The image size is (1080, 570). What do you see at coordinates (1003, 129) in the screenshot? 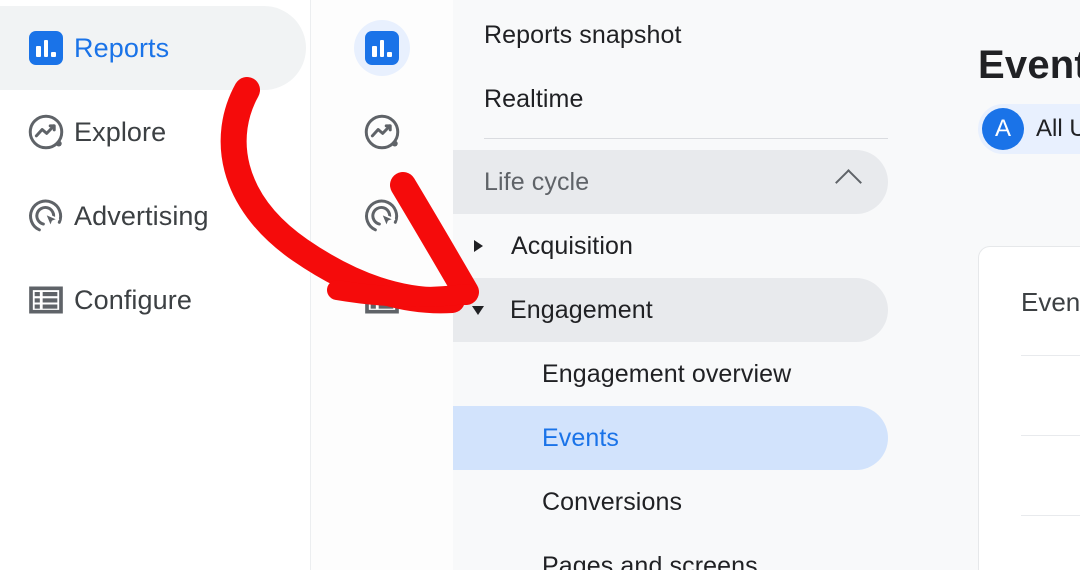
I see `avatar: A` at bounding box center [1003, 129].